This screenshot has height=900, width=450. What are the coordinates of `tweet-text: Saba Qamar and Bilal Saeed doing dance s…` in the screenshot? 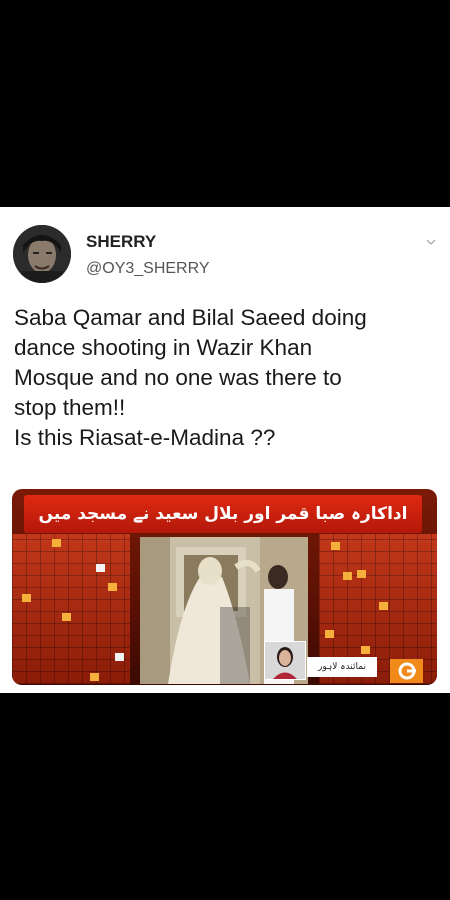 It's located at (190, 377).